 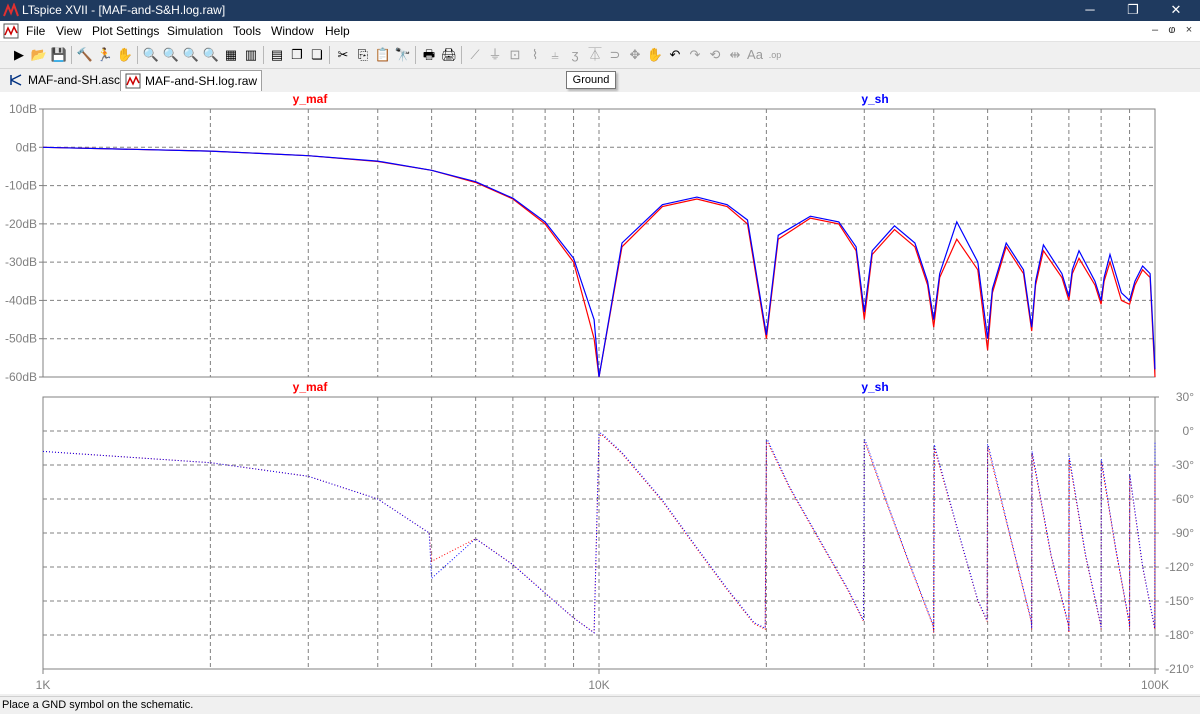 I want to click on menu-window: Window, so click(x=292, y=31).